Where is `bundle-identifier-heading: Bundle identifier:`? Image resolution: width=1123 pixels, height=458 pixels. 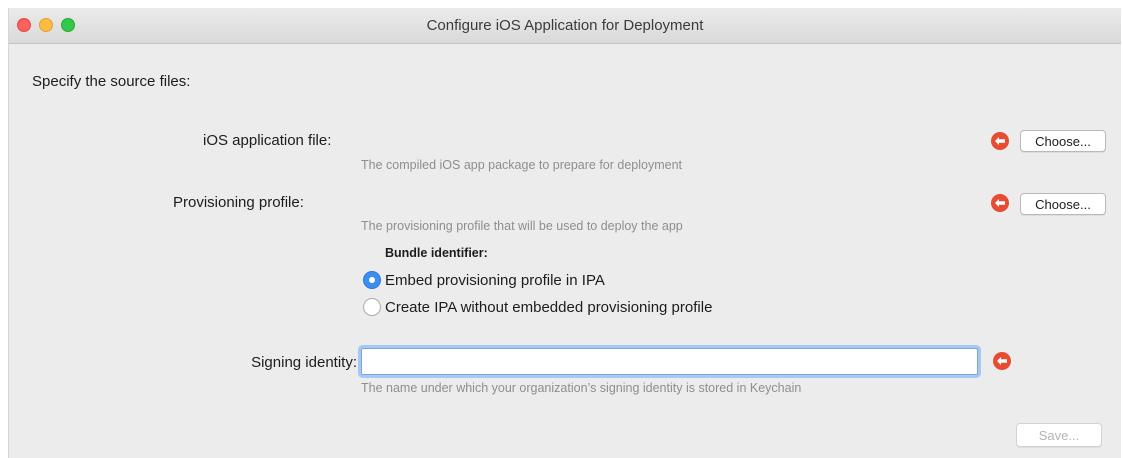 bundle-identifier-heading: Bundle identifier: is located at coordinates (436, 253).